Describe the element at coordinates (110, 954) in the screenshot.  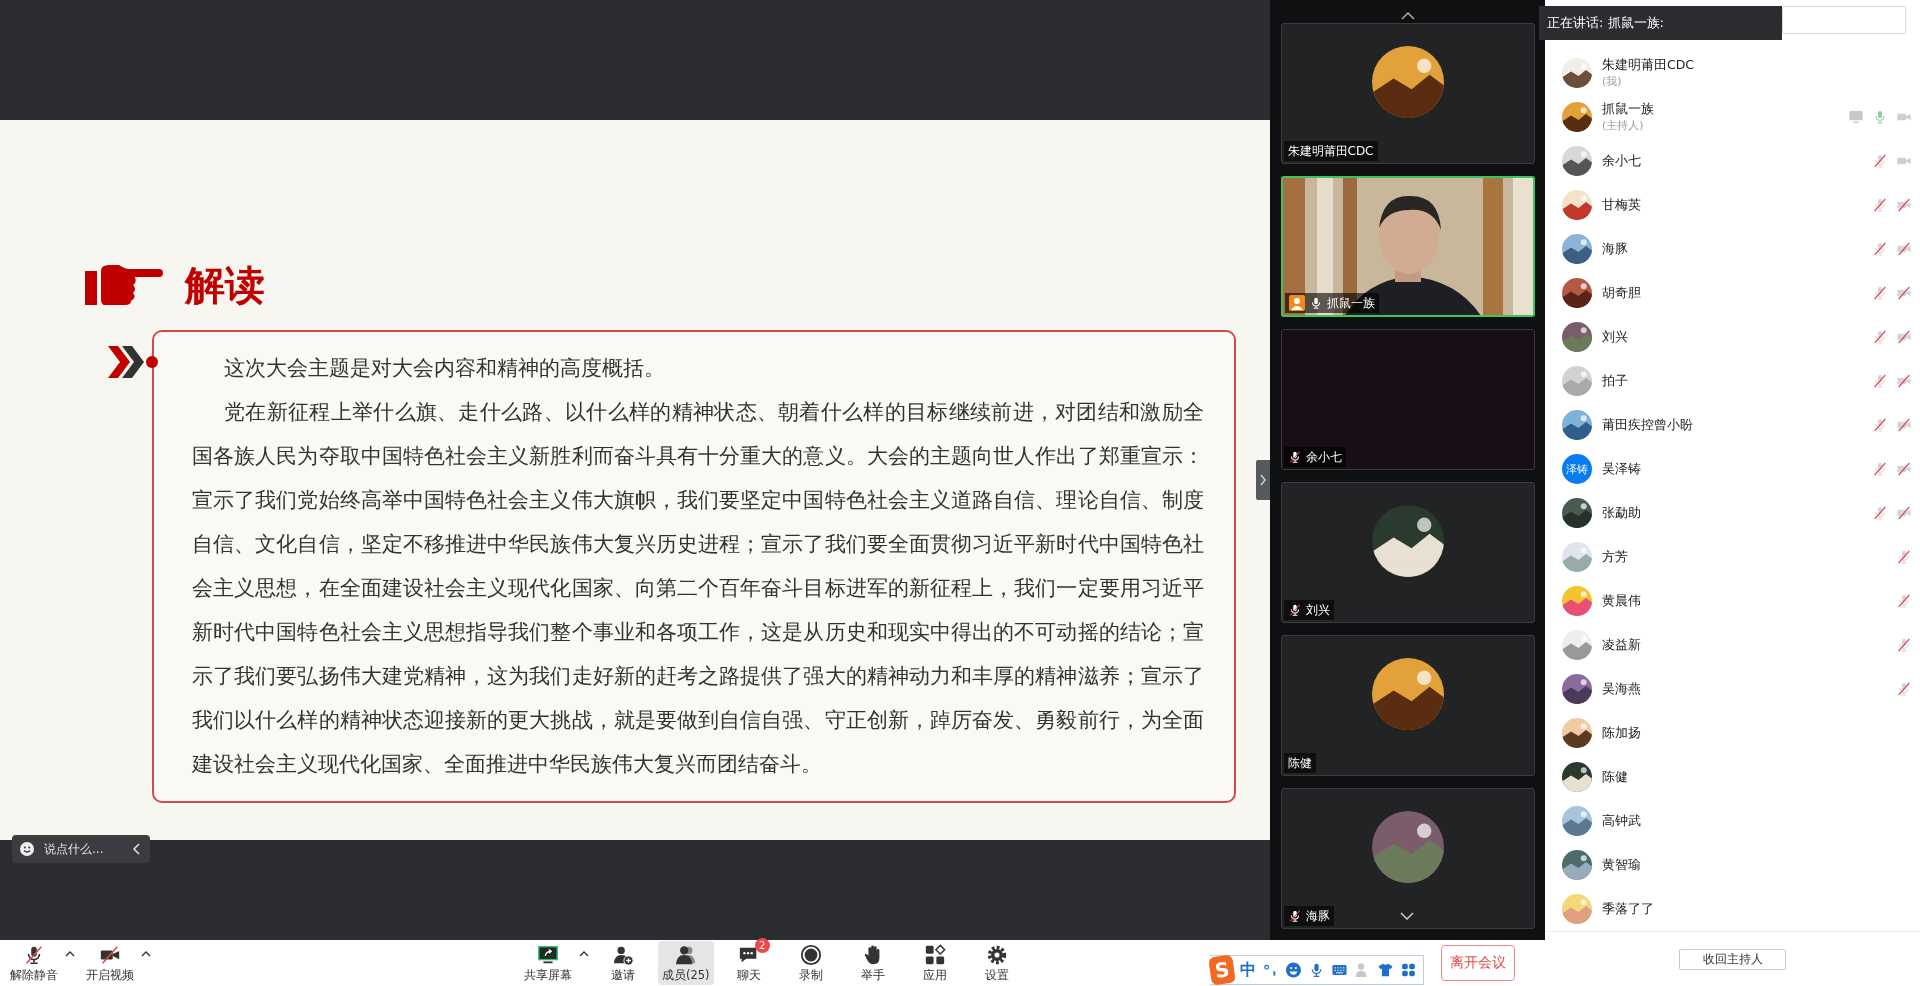
I see `camera-off-icon` at that location.